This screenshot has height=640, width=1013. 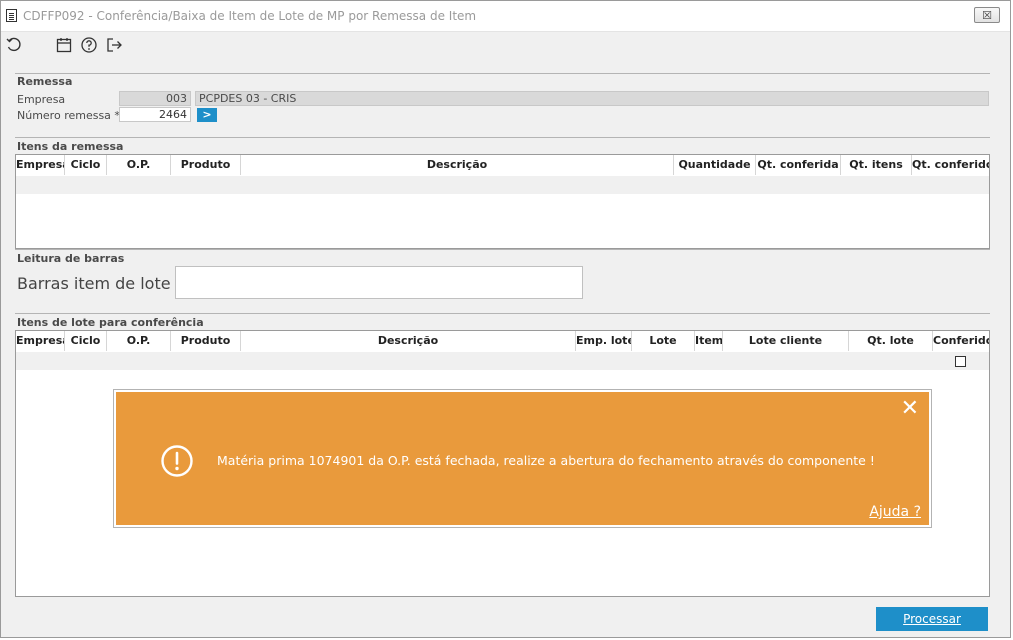 I want to click on calendar-icon, so click(x=64, y=45).